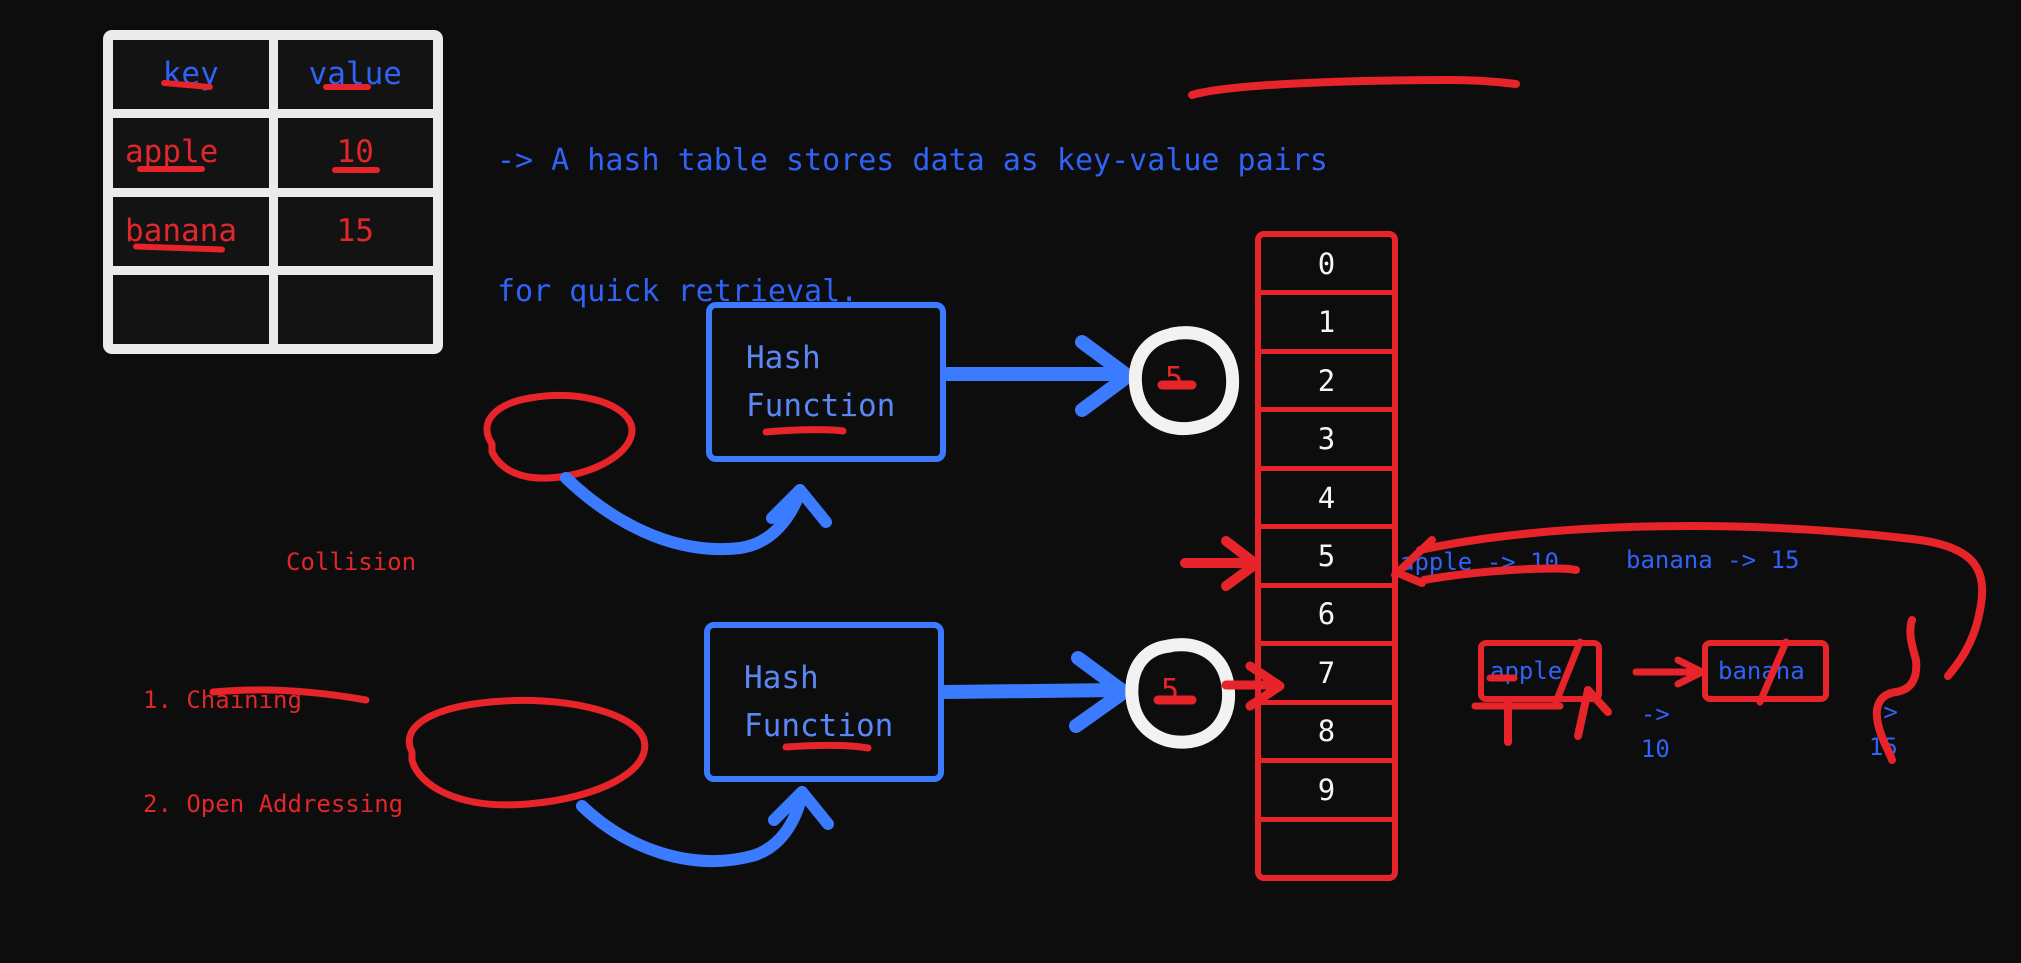  I want to click on bucket-array: 0 1 2 3 4 5 6 7 8 9, so click(1326, 556).